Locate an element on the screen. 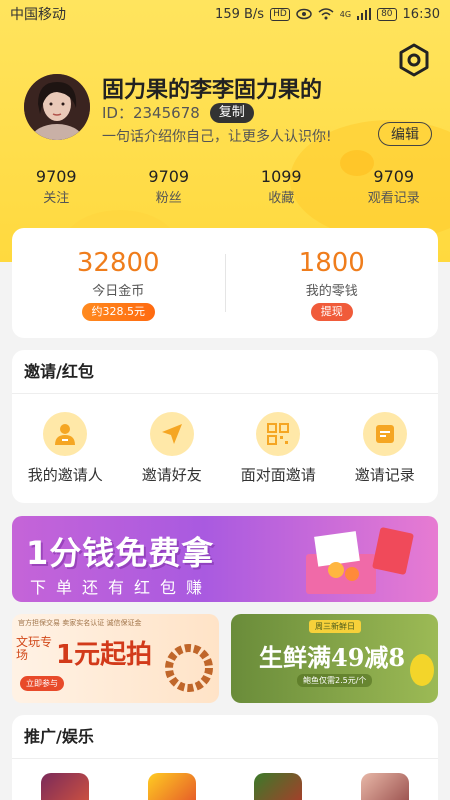 Image resolution: width=450 pixels, height=800 pixels. settings-icon is located at coordinates (414, 60).